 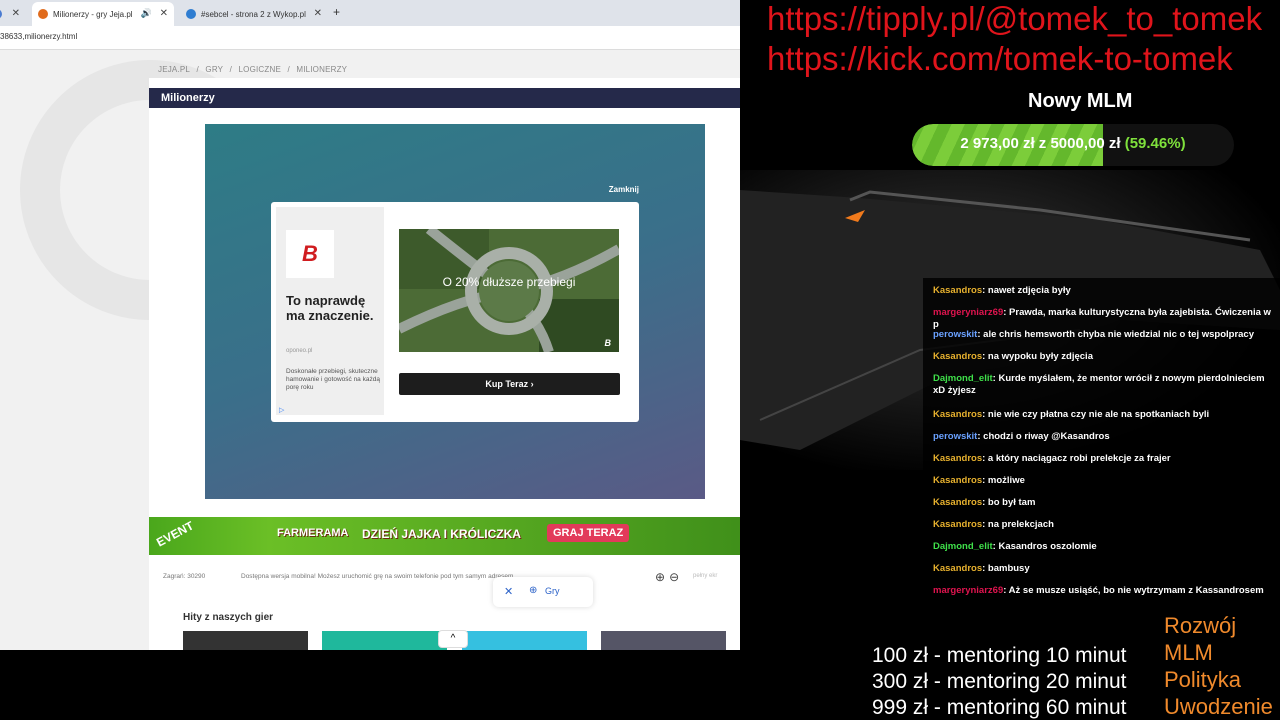 What do you see at coordinates (334, 308) in the screenshot?
I see `ad-headline: To naprawdę ma znaczenie.` at bounding box center [334, 308].